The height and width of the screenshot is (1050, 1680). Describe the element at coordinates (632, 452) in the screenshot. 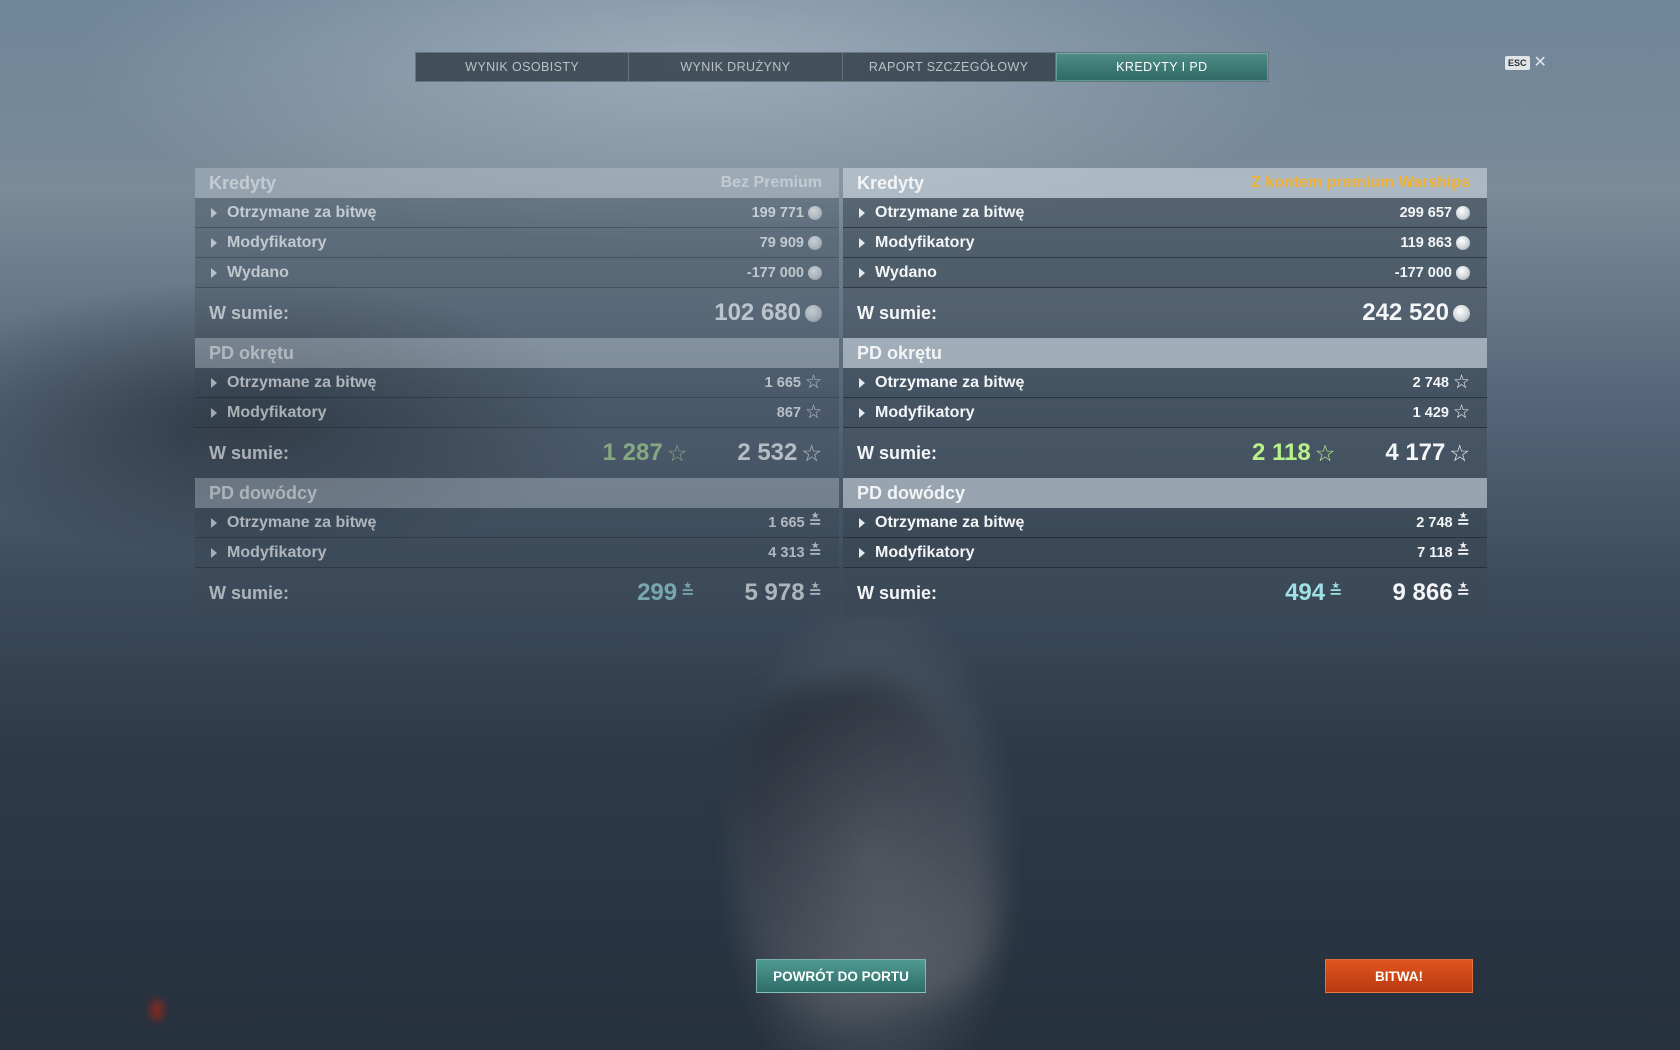

I see `elite-xp-value: 1 287` at that location.